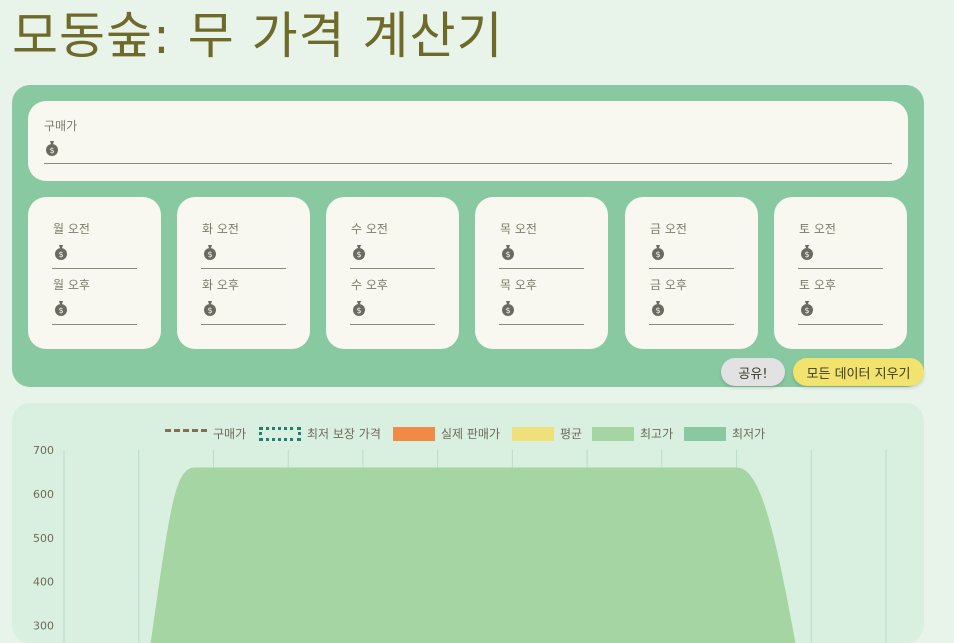 This screenshot has height=643, width=954. I want to click on y-tick-label: 400, so click(43, 582).